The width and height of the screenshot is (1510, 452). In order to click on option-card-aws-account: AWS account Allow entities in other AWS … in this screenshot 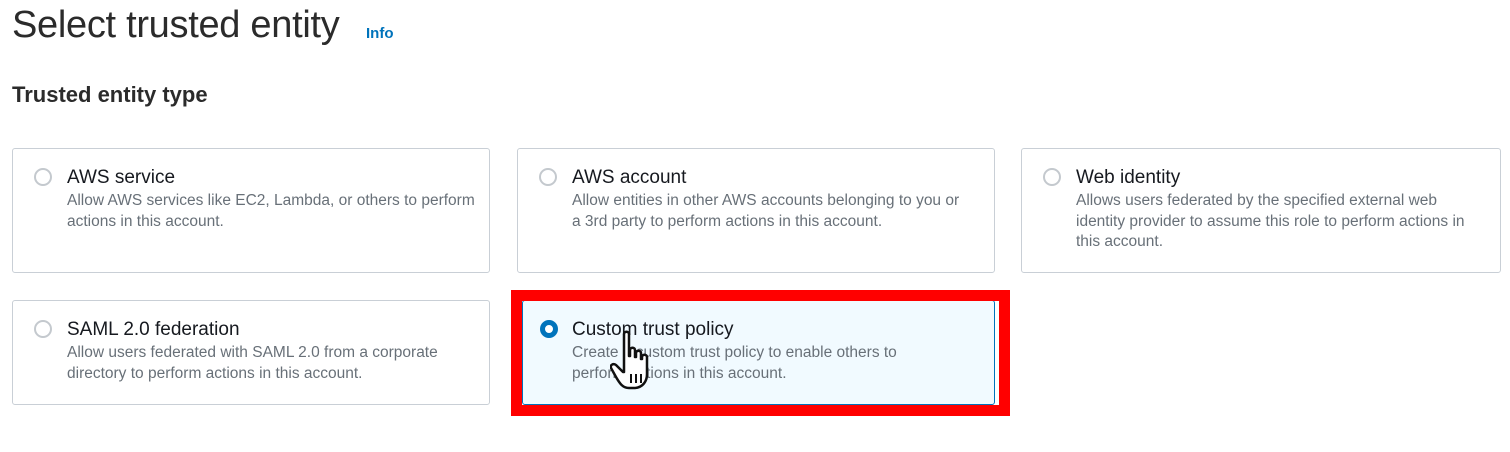, I will do `click(756, 210)`.